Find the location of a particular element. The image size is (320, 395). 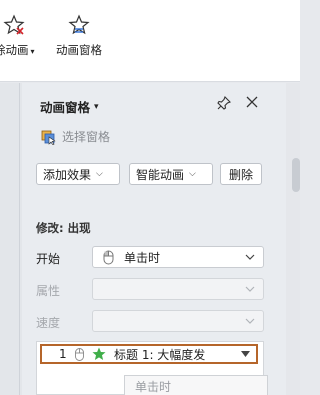

pane-title-dropdown: 动画窗格 ▾ is located at coordinates (69, 106).